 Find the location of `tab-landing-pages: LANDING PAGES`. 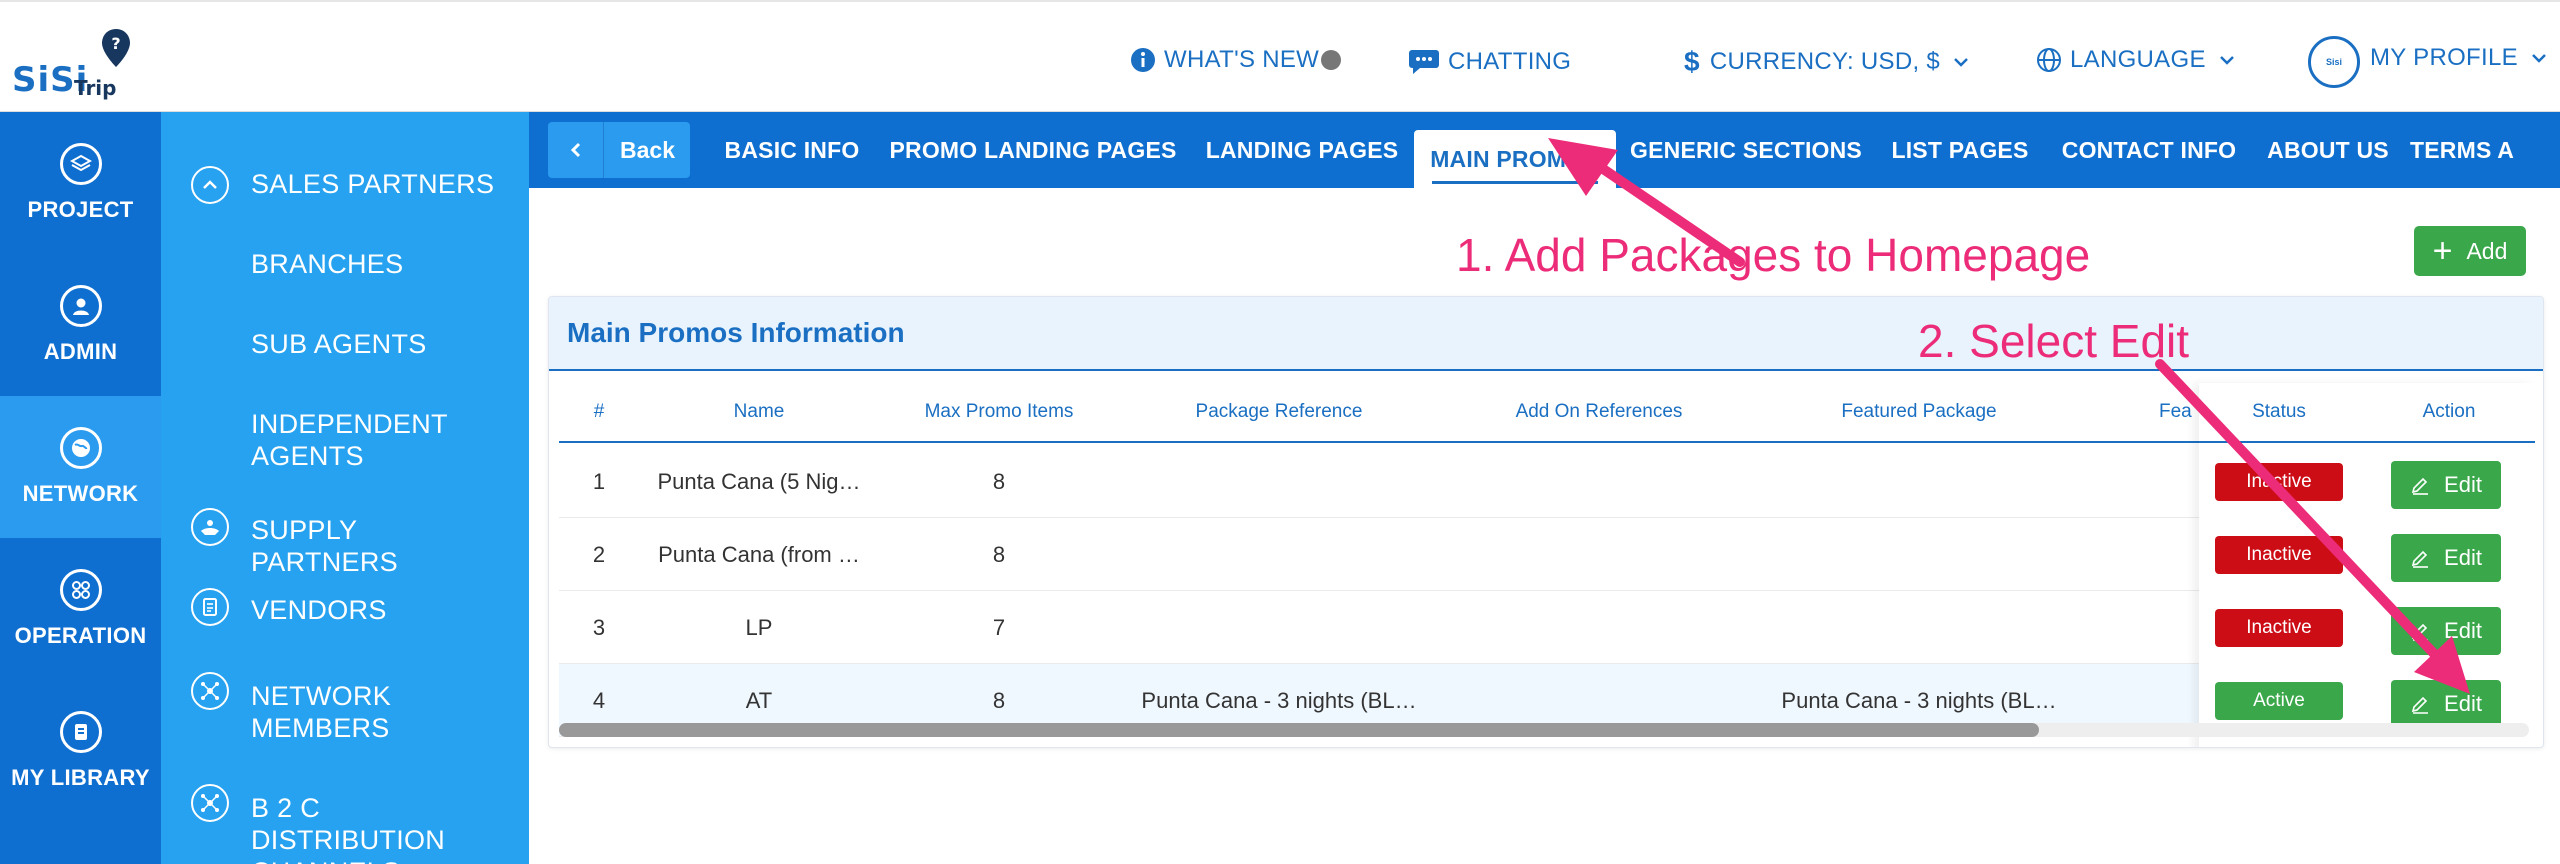

tab-landing-pages: LANDING PAGES is located at coordinates (1302, 150).